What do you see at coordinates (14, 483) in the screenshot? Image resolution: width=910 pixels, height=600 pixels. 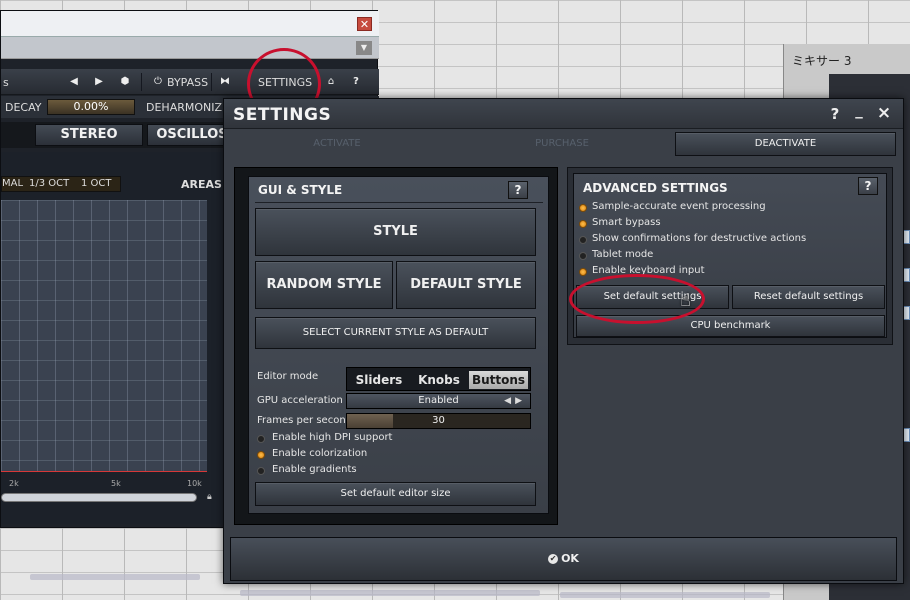 I see `freq-tick: 2k` at bounding box center [14, 483].